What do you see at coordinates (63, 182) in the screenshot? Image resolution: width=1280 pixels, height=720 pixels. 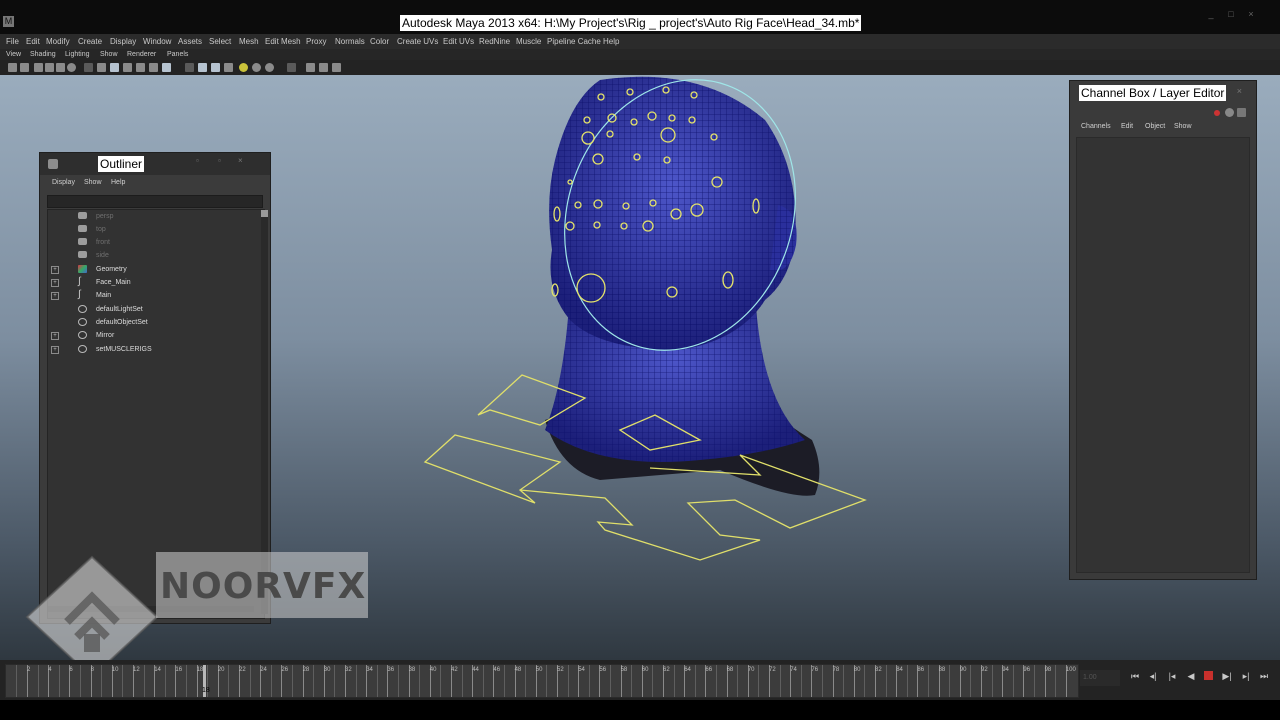 I see `outliner-menu-display: Display` at bounding box center [63, 182].